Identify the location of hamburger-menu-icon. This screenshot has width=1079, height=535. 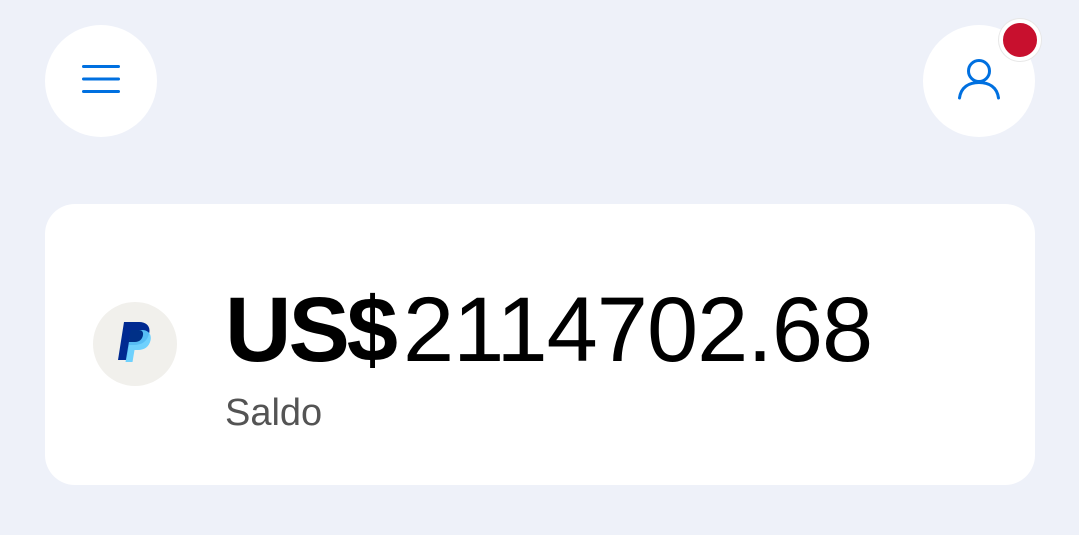
(101, 81).